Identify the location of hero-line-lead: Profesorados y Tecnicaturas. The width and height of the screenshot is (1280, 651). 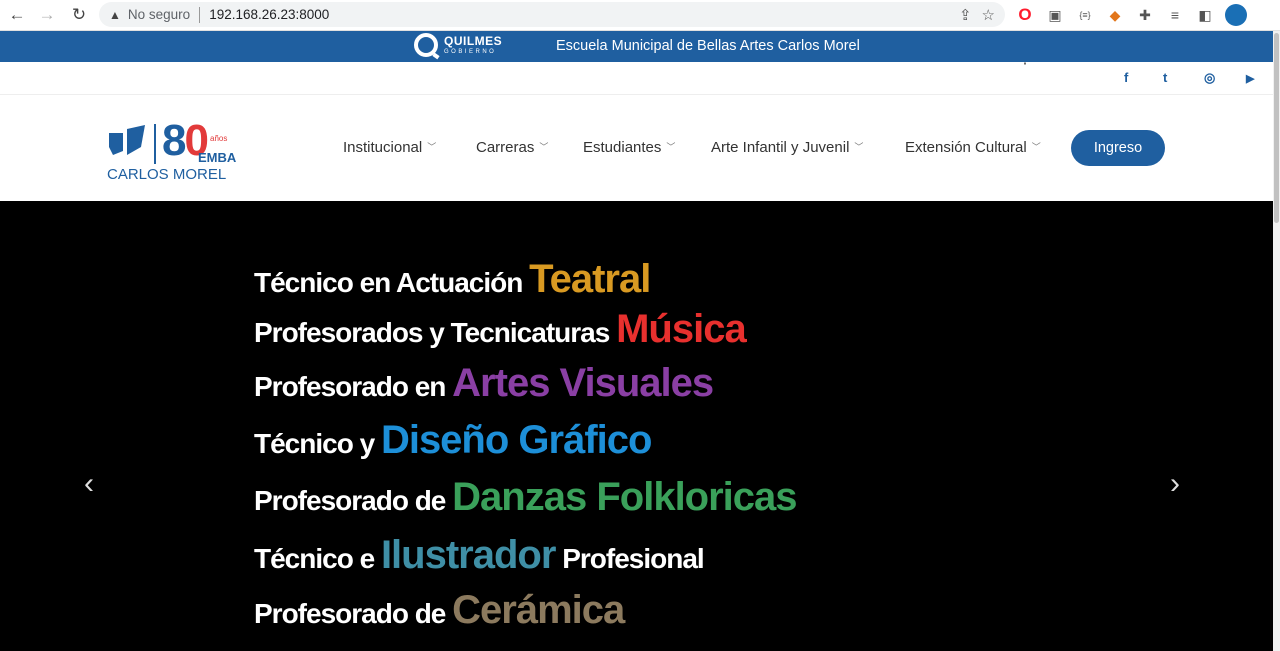
(435, 332).